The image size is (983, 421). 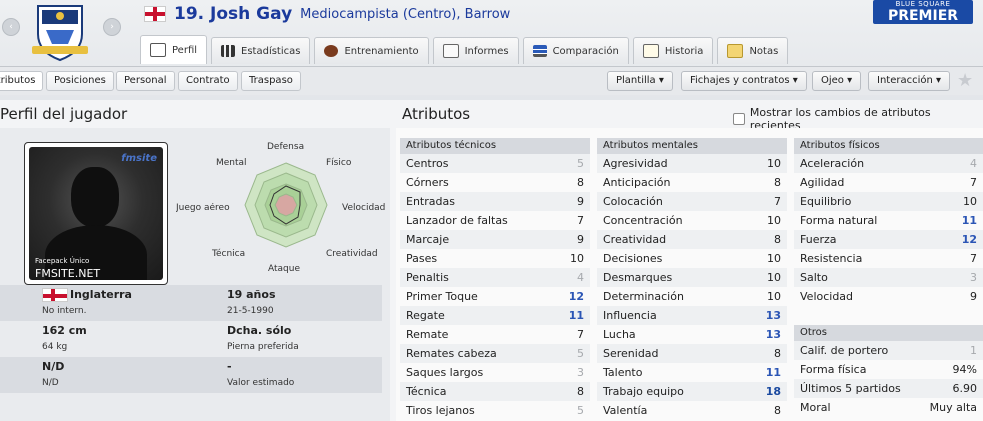 What do you see at coordinates (426, 391) in the screenshot?
I see `attribute-name: Técnica` at bounding box center [426, 391].